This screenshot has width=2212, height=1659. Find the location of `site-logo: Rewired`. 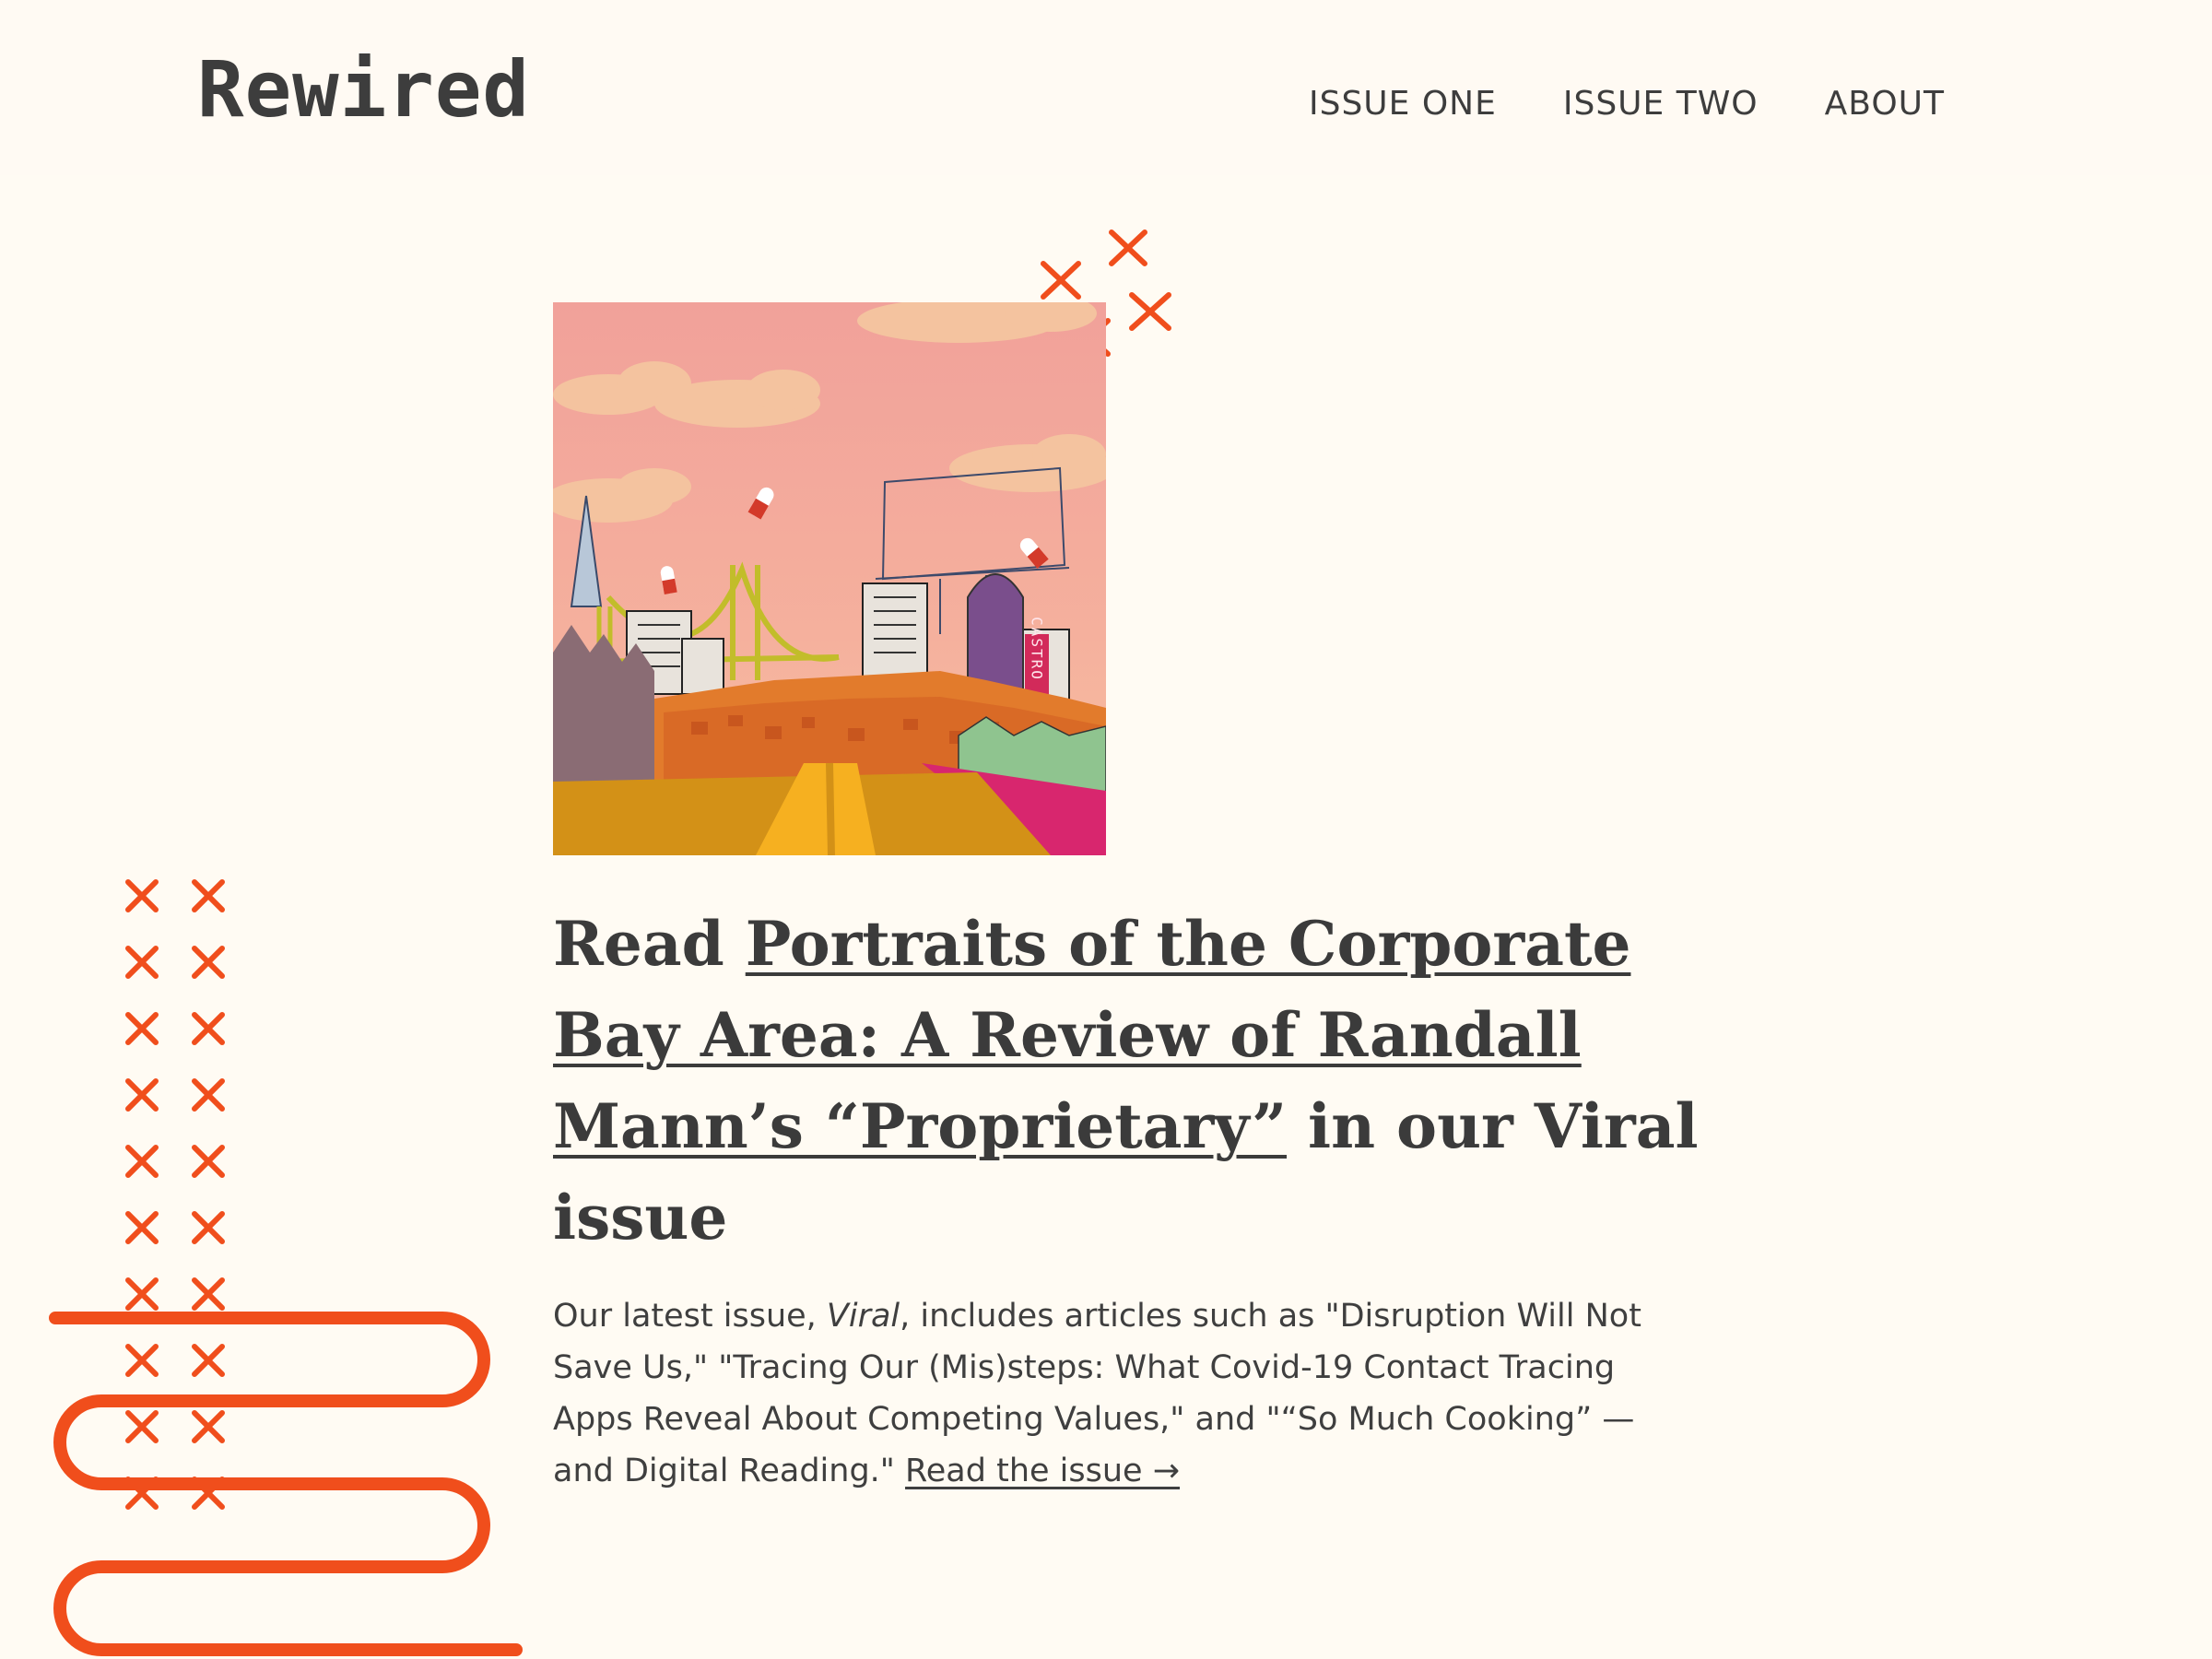

site-logo: Rewired is located at coordinates (363, 89).